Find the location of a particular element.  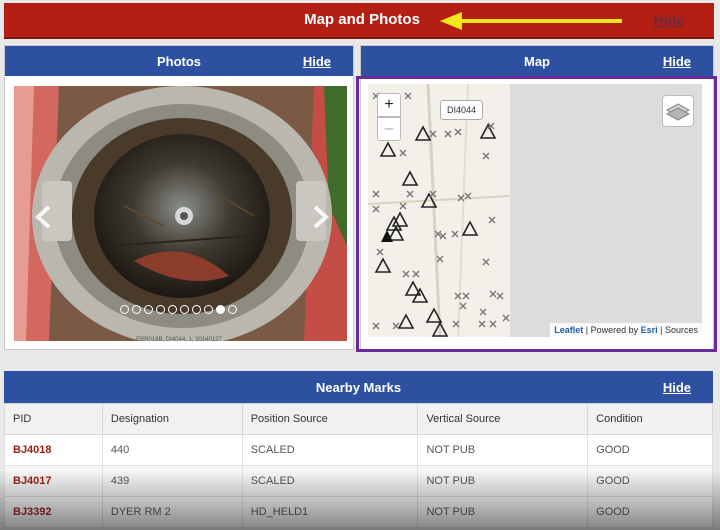

column-header: PID is located at coordinates (53, 419).